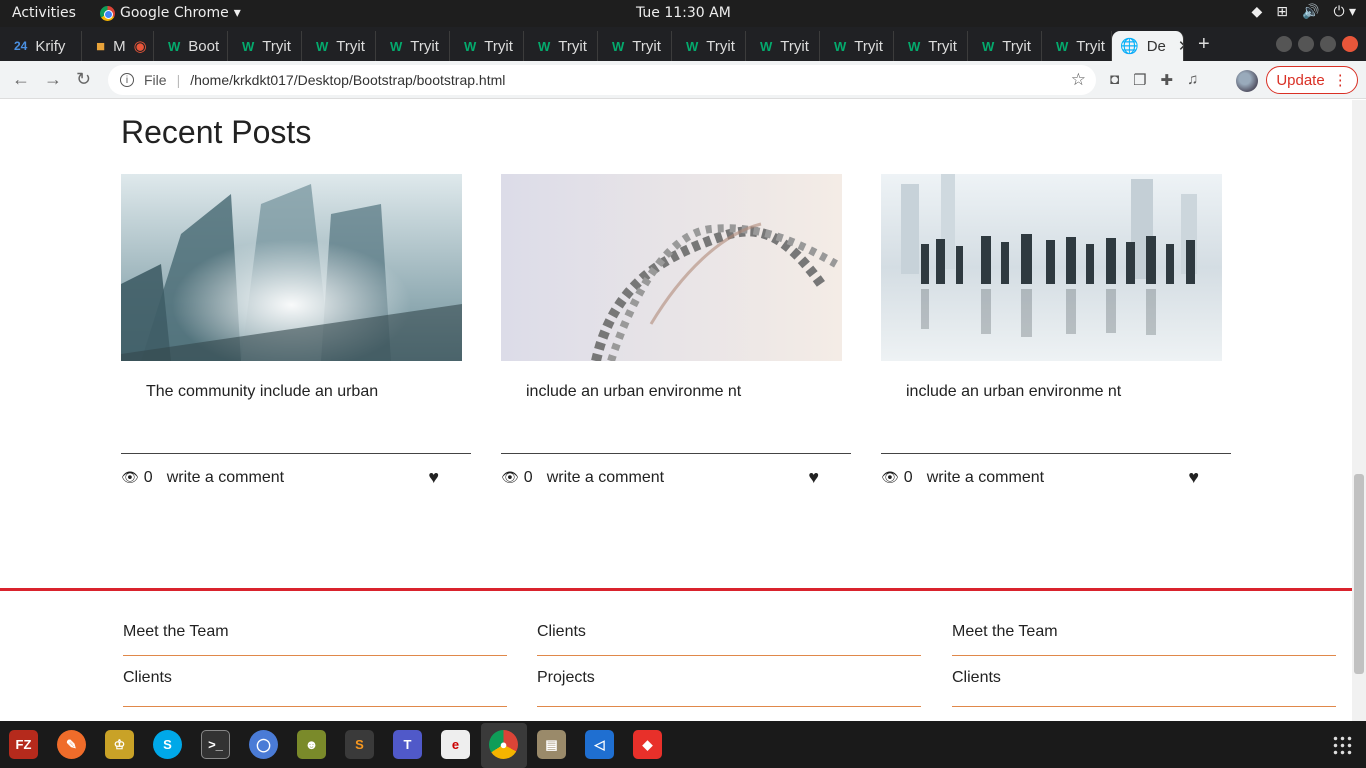 This screenshot has width=1366, height=768. I want to click on power-icon: ⏻ ▾, so click(1344, 12).